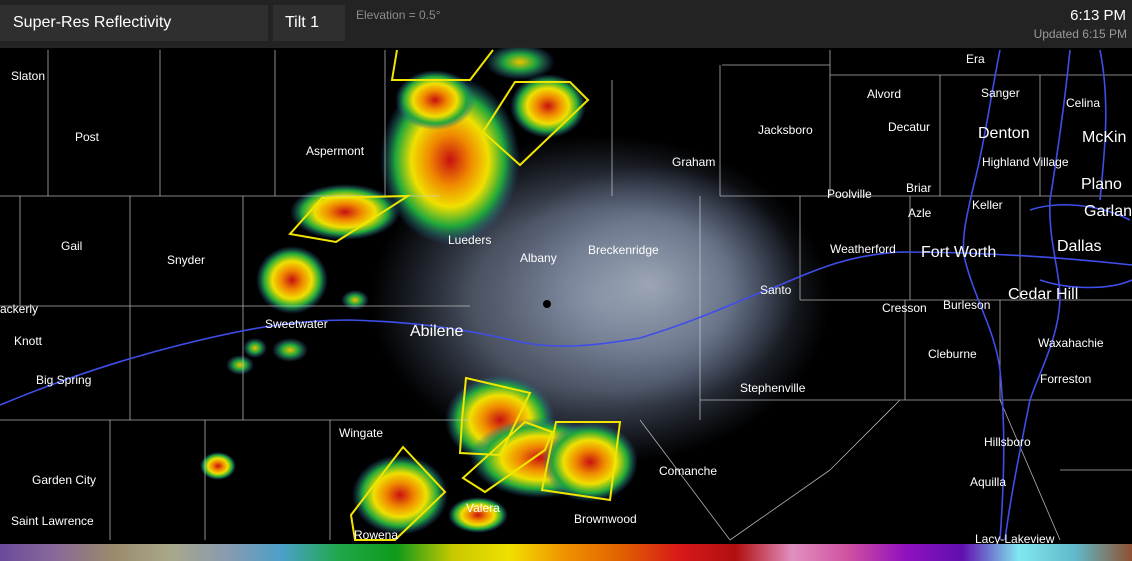  I want to click on place-label: Aspermont, so click(335, 151).